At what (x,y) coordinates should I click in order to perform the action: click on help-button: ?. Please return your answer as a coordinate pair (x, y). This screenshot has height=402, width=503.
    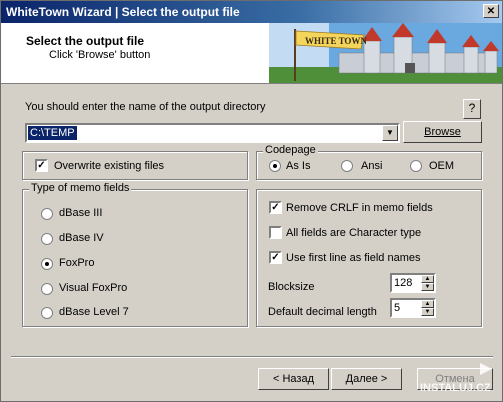
    Looking at the image, I should click on (472, 109).